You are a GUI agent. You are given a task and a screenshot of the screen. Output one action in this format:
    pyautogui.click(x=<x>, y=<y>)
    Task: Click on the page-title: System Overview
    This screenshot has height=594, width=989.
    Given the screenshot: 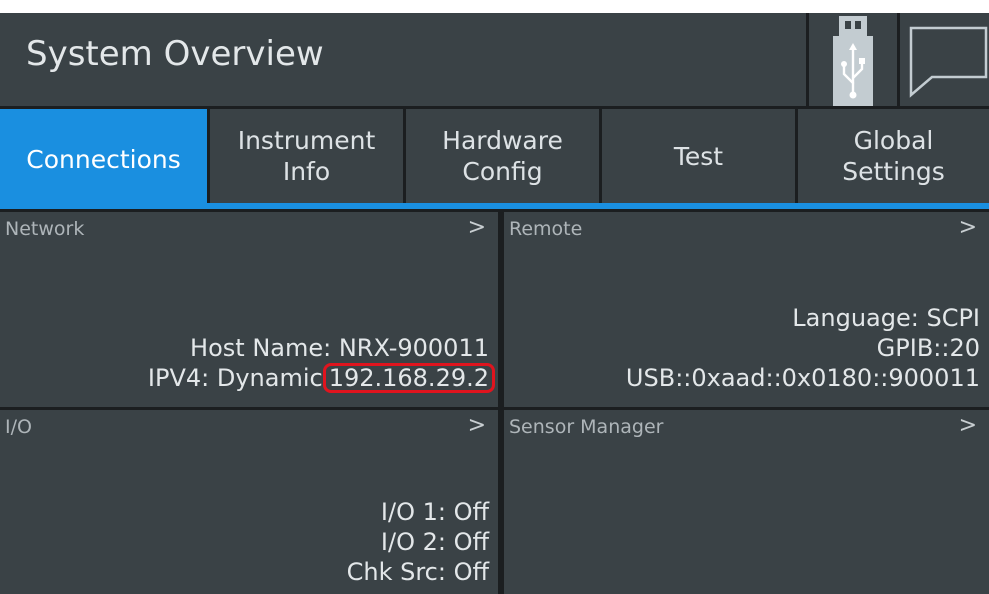 What is the action you would take?
    pyautogui.click(x=175, y=54)
    